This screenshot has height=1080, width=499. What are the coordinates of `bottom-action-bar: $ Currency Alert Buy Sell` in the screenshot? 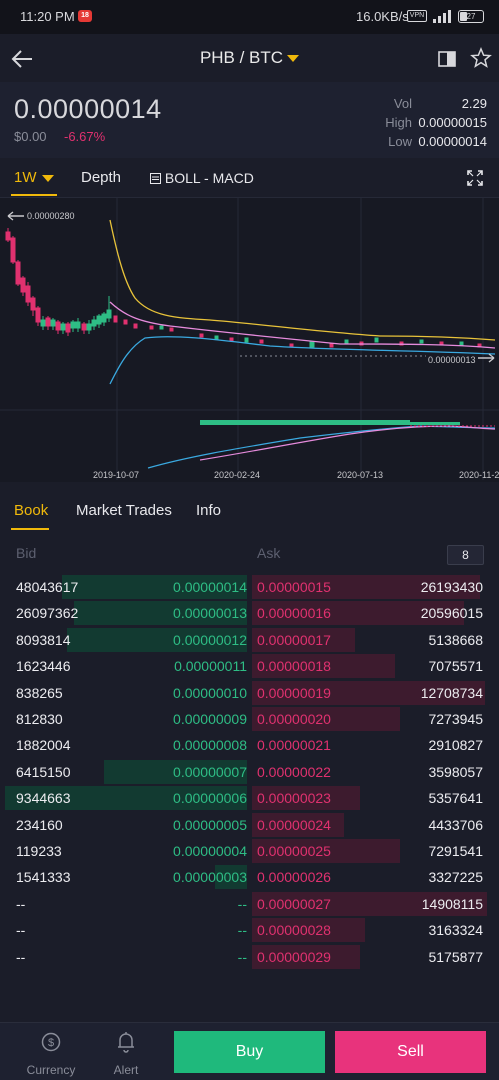 It's located at (249, 1051).